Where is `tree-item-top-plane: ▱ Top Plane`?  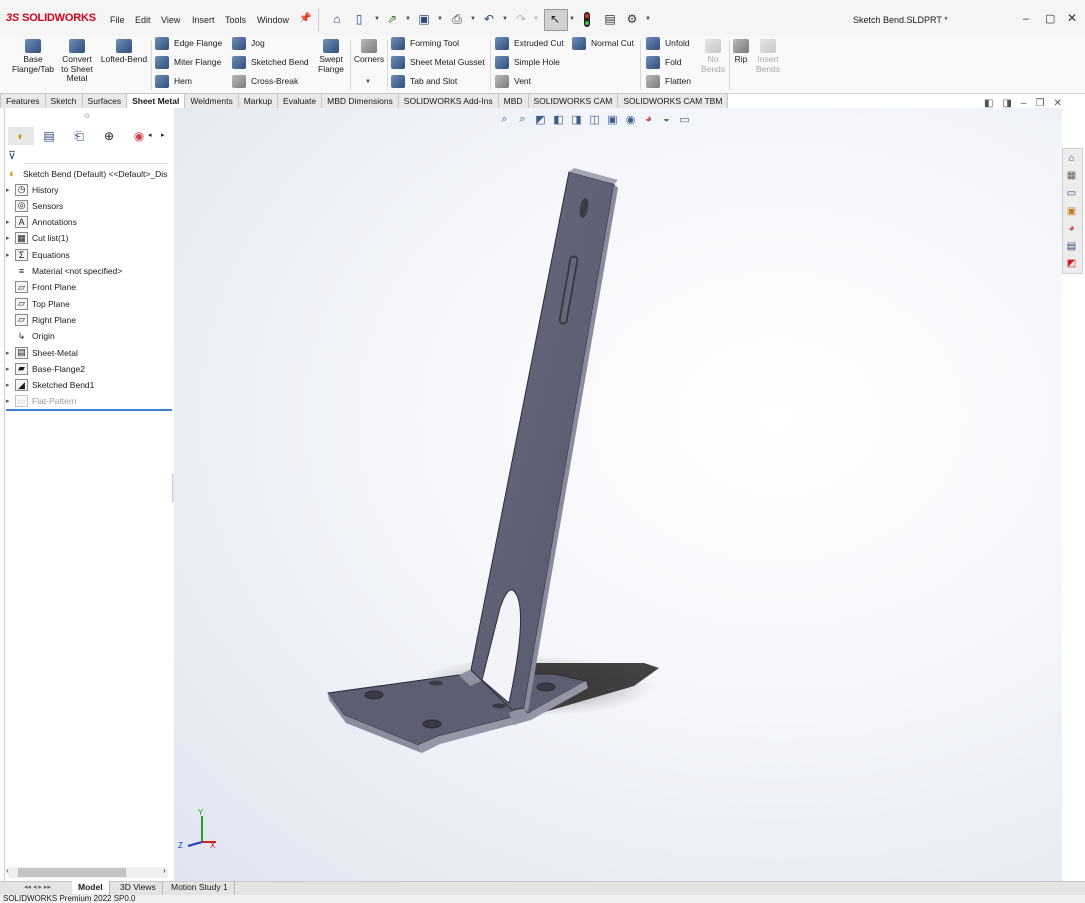
tree-item-top-plane: ▱ Top Plane is located at coordinates (38, 303).